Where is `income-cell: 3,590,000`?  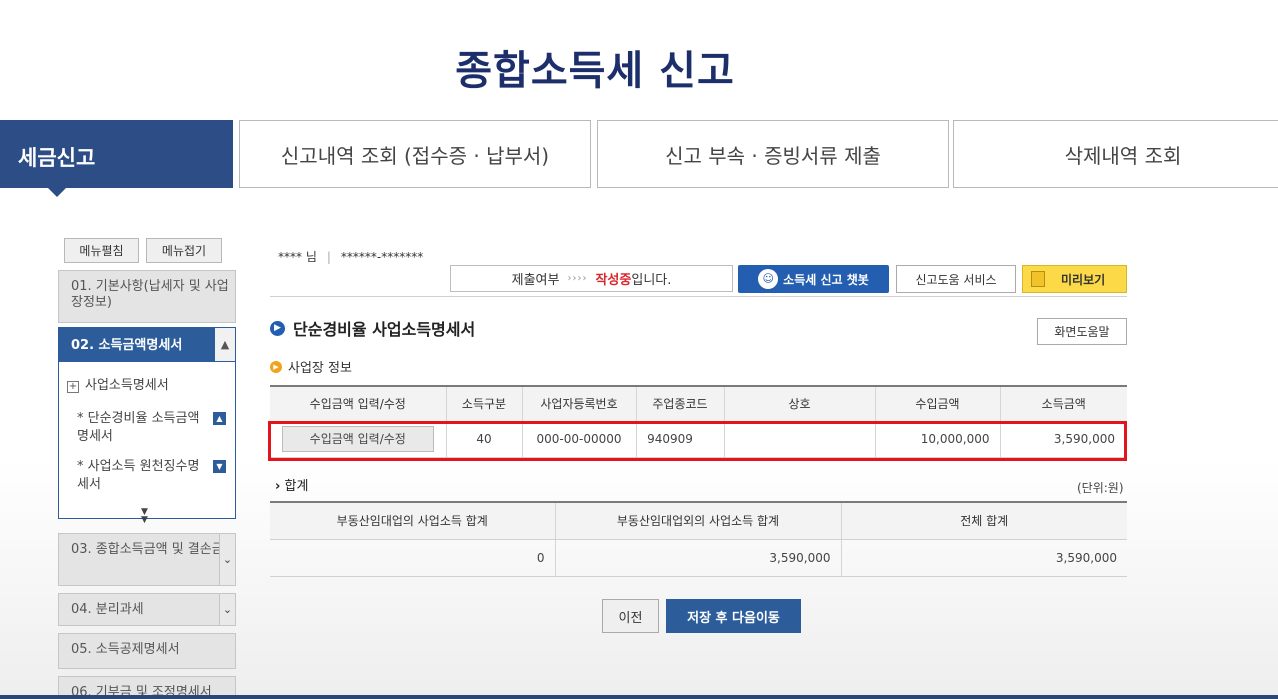 income-cell: 3,590,000 is located at coordinates (1063, 439).